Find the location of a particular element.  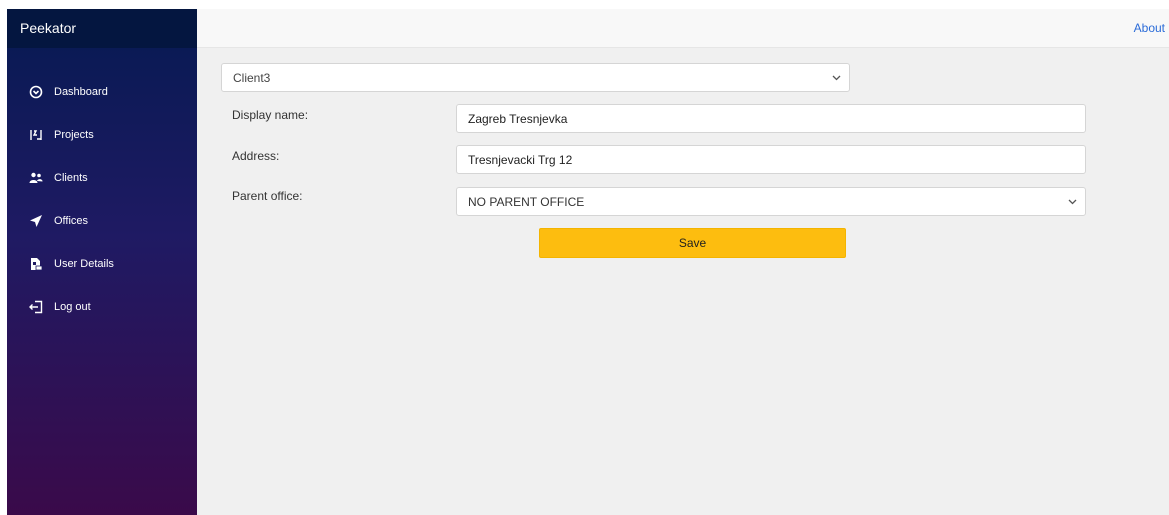

sidebar-item-label: Log out is located at coordinates (72, 306).